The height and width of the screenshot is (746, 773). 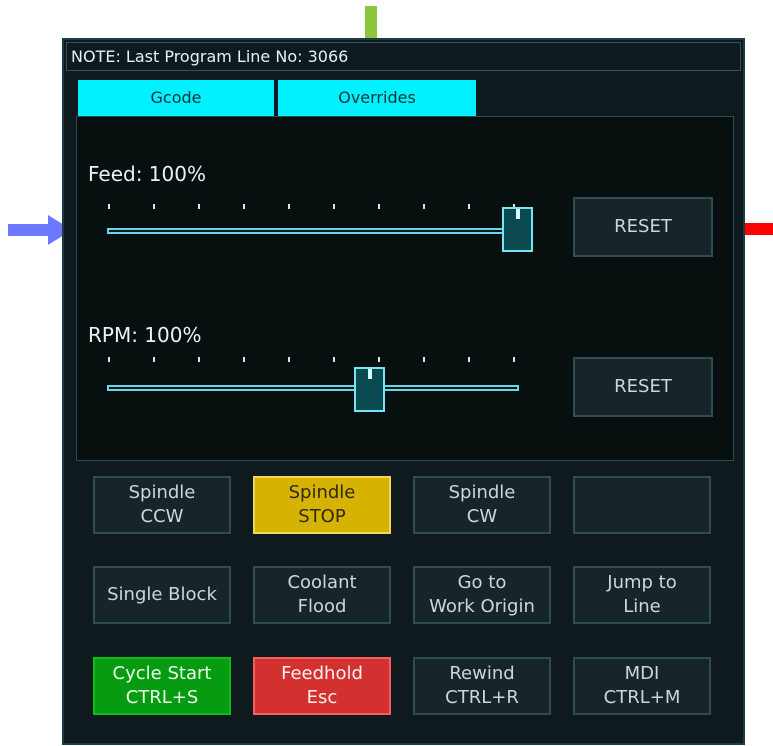 I want to click on feed-reset-label: RESET, so click(x=643, y=226).